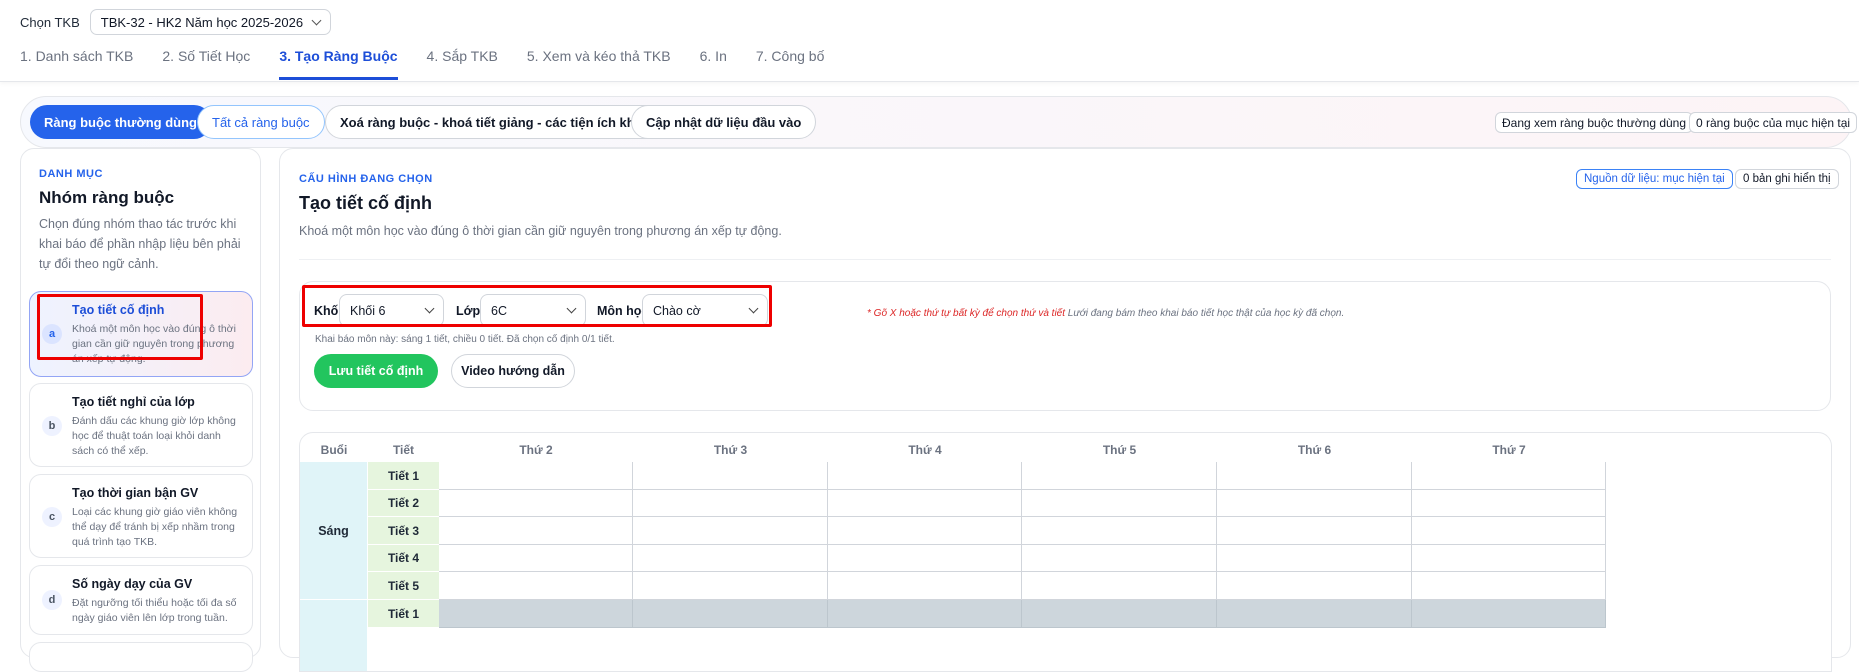 The height and width of the screenshot is (672, 1859). What do you see at coordinates (623, 311) in the screenshot?
I see `mon-hoc-label: Môn học` at bounding box center [623, 311].